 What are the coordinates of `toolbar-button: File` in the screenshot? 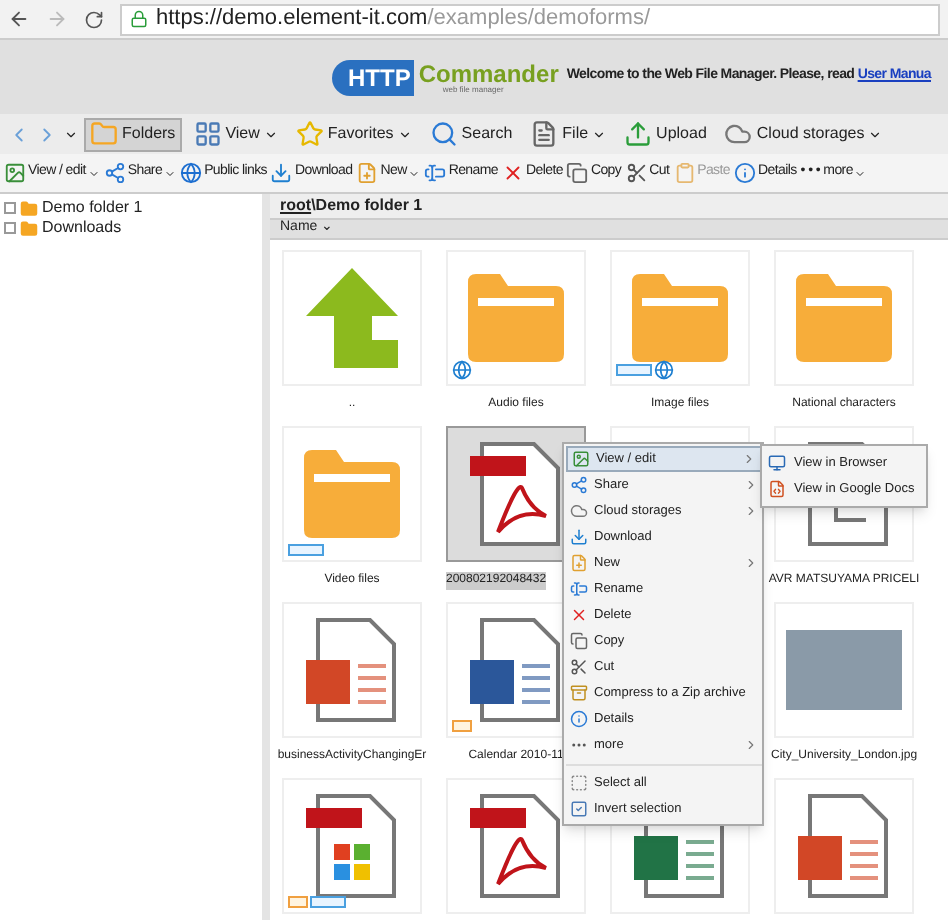 It's located at (568, 134).